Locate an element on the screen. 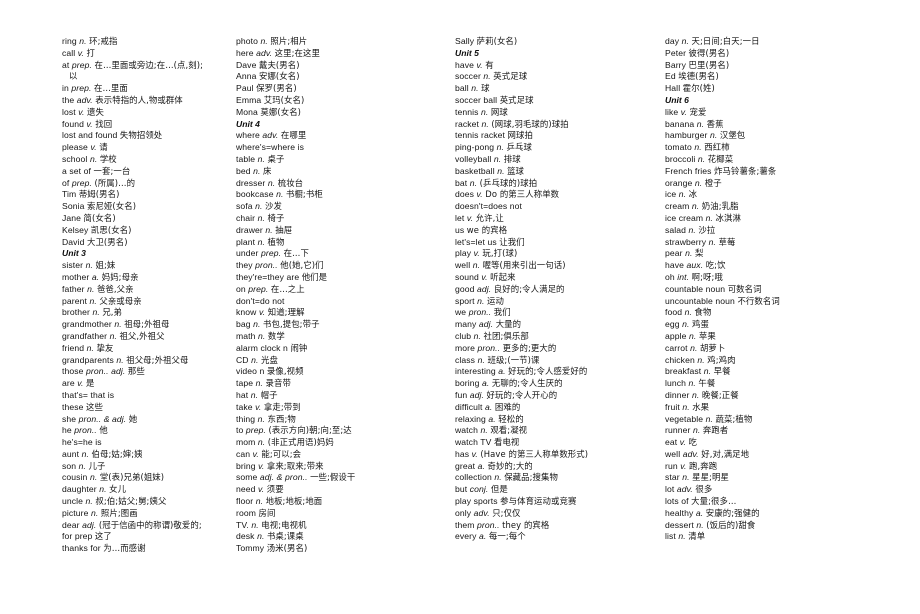  entry-translation: 困难的 is located at coordinates (507, 406).